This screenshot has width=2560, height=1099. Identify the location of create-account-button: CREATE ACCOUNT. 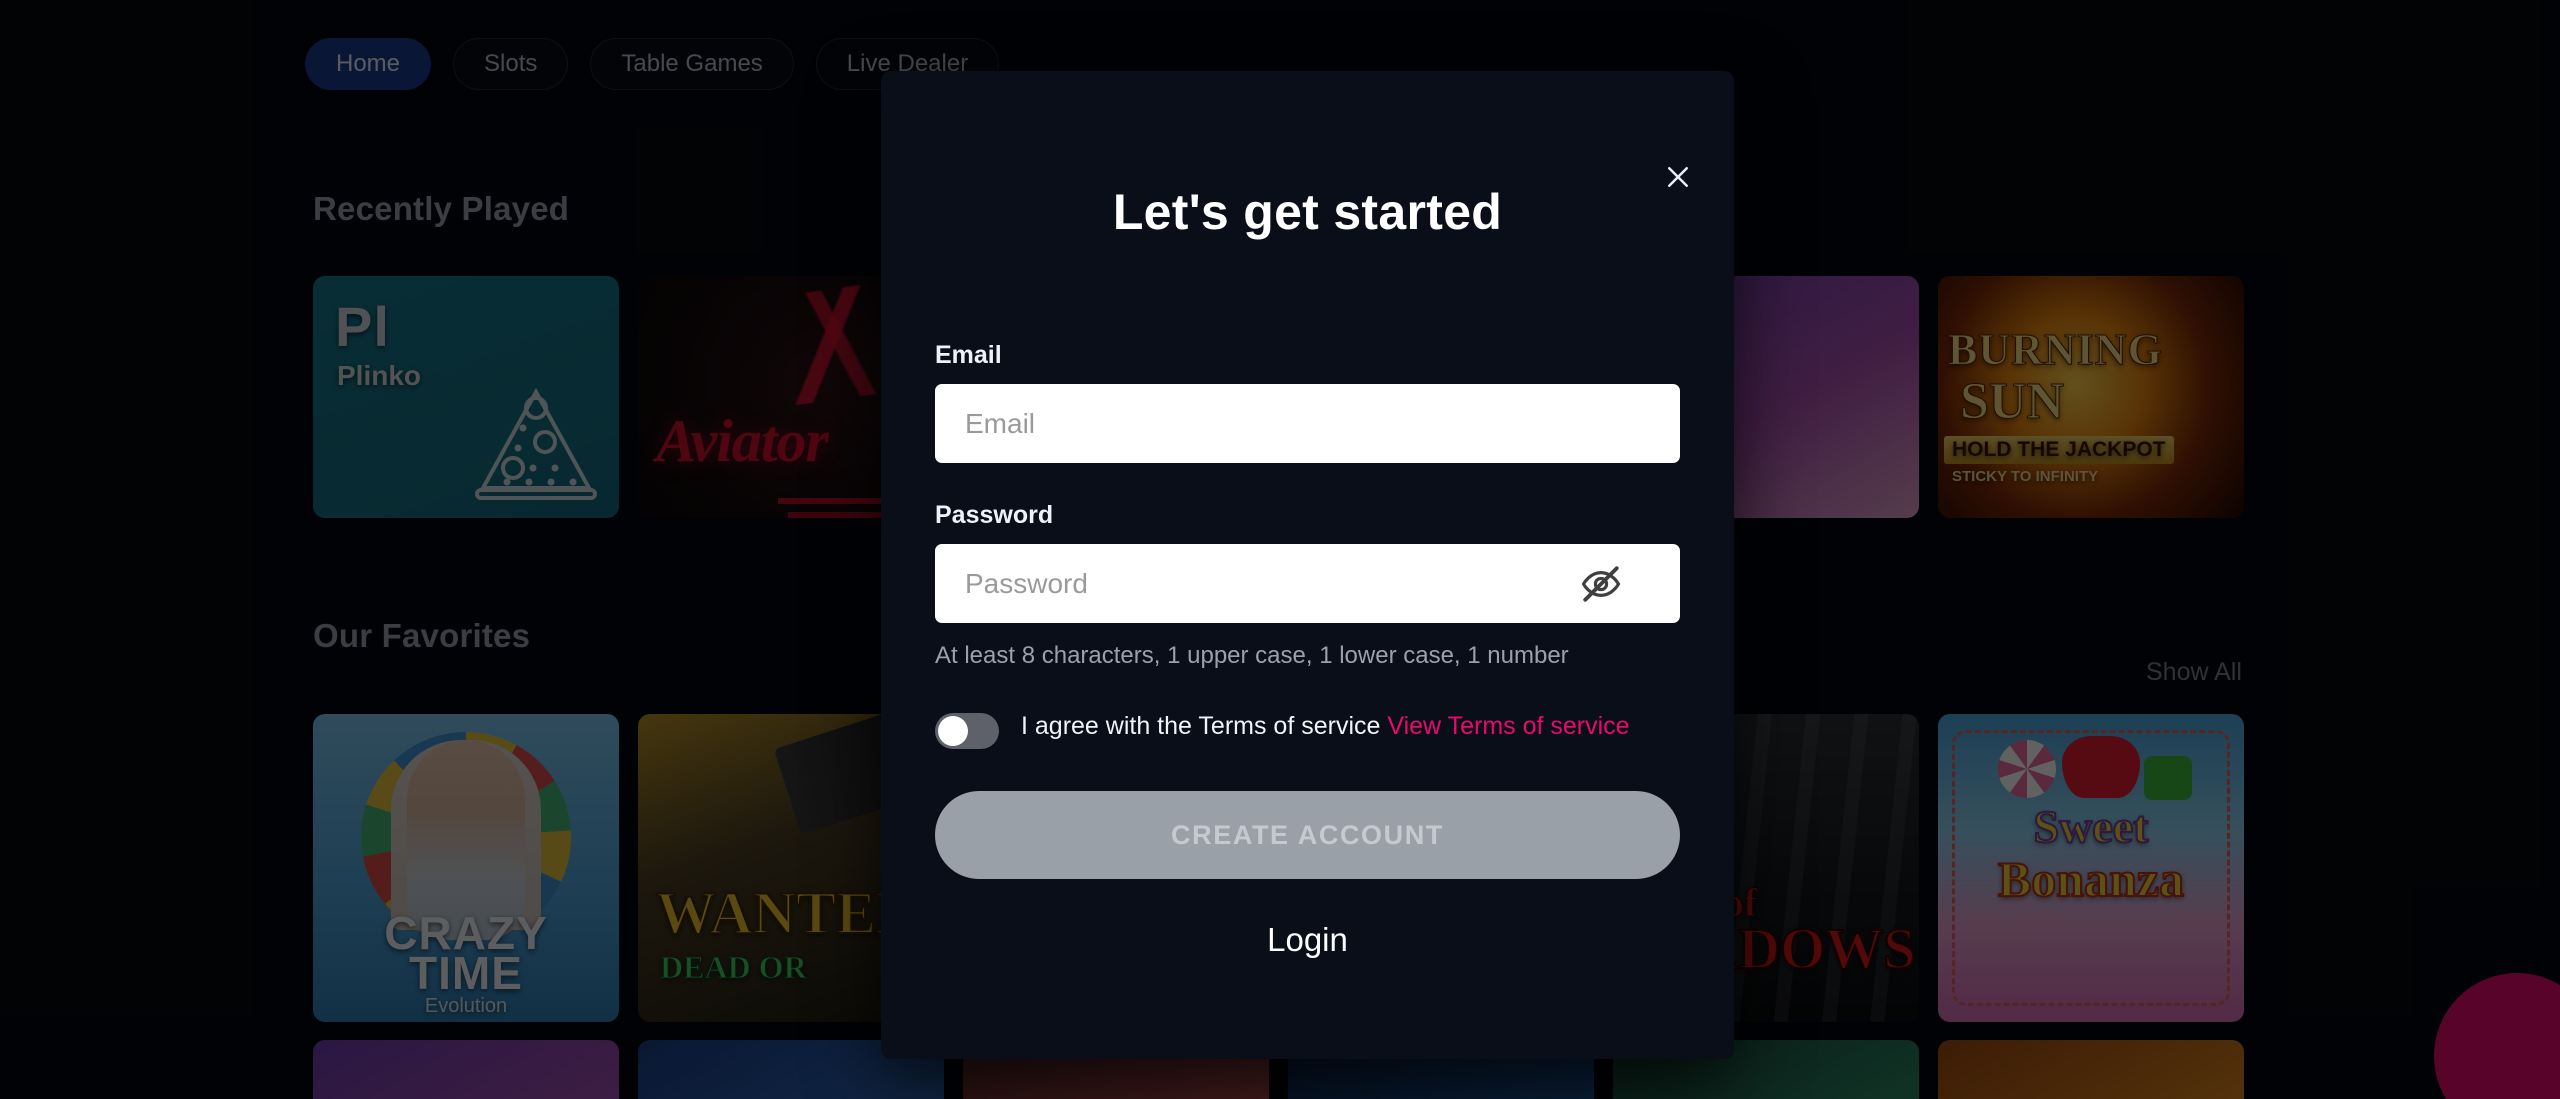
(1307, 835).